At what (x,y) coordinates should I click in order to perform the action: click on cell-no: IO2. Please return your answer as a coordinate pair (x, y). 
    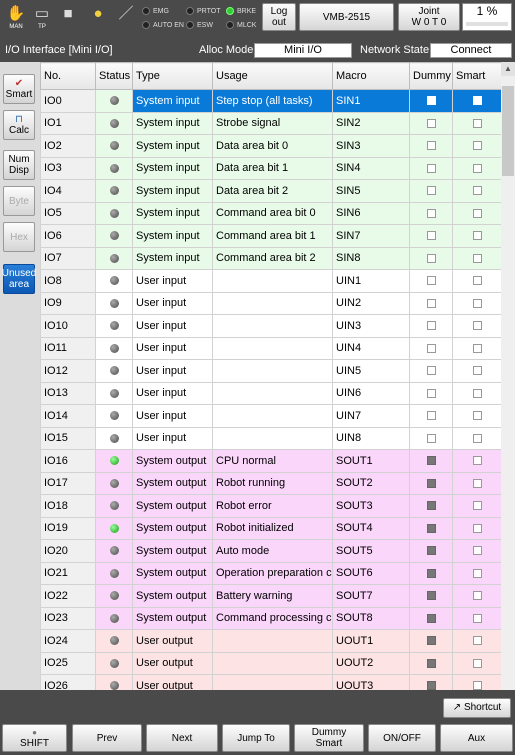
    Looking at the image, I should click on (68, 146).